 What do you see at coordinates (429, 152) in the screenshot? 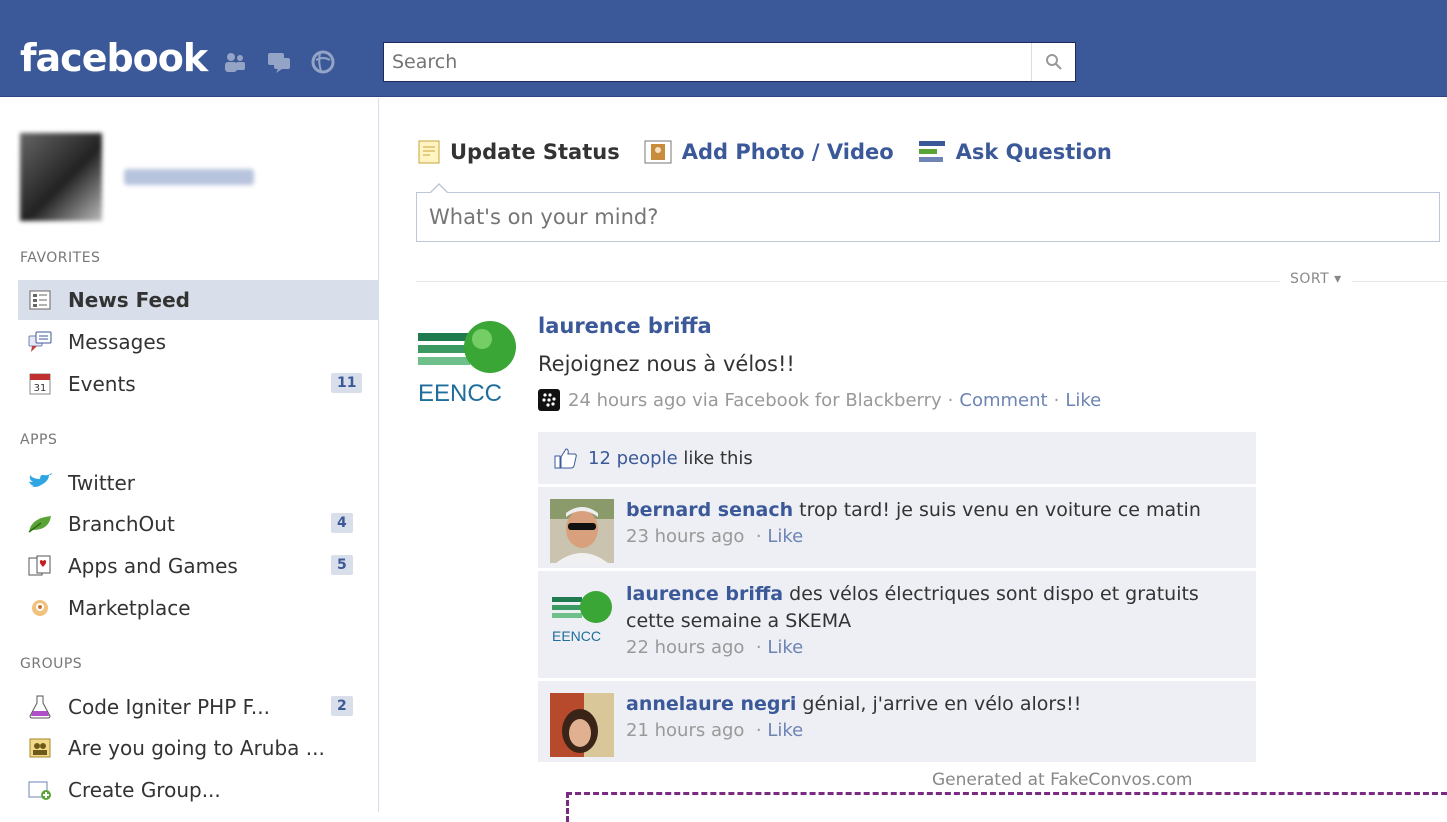
I see `status-icon` at bounding box center [429, 152].